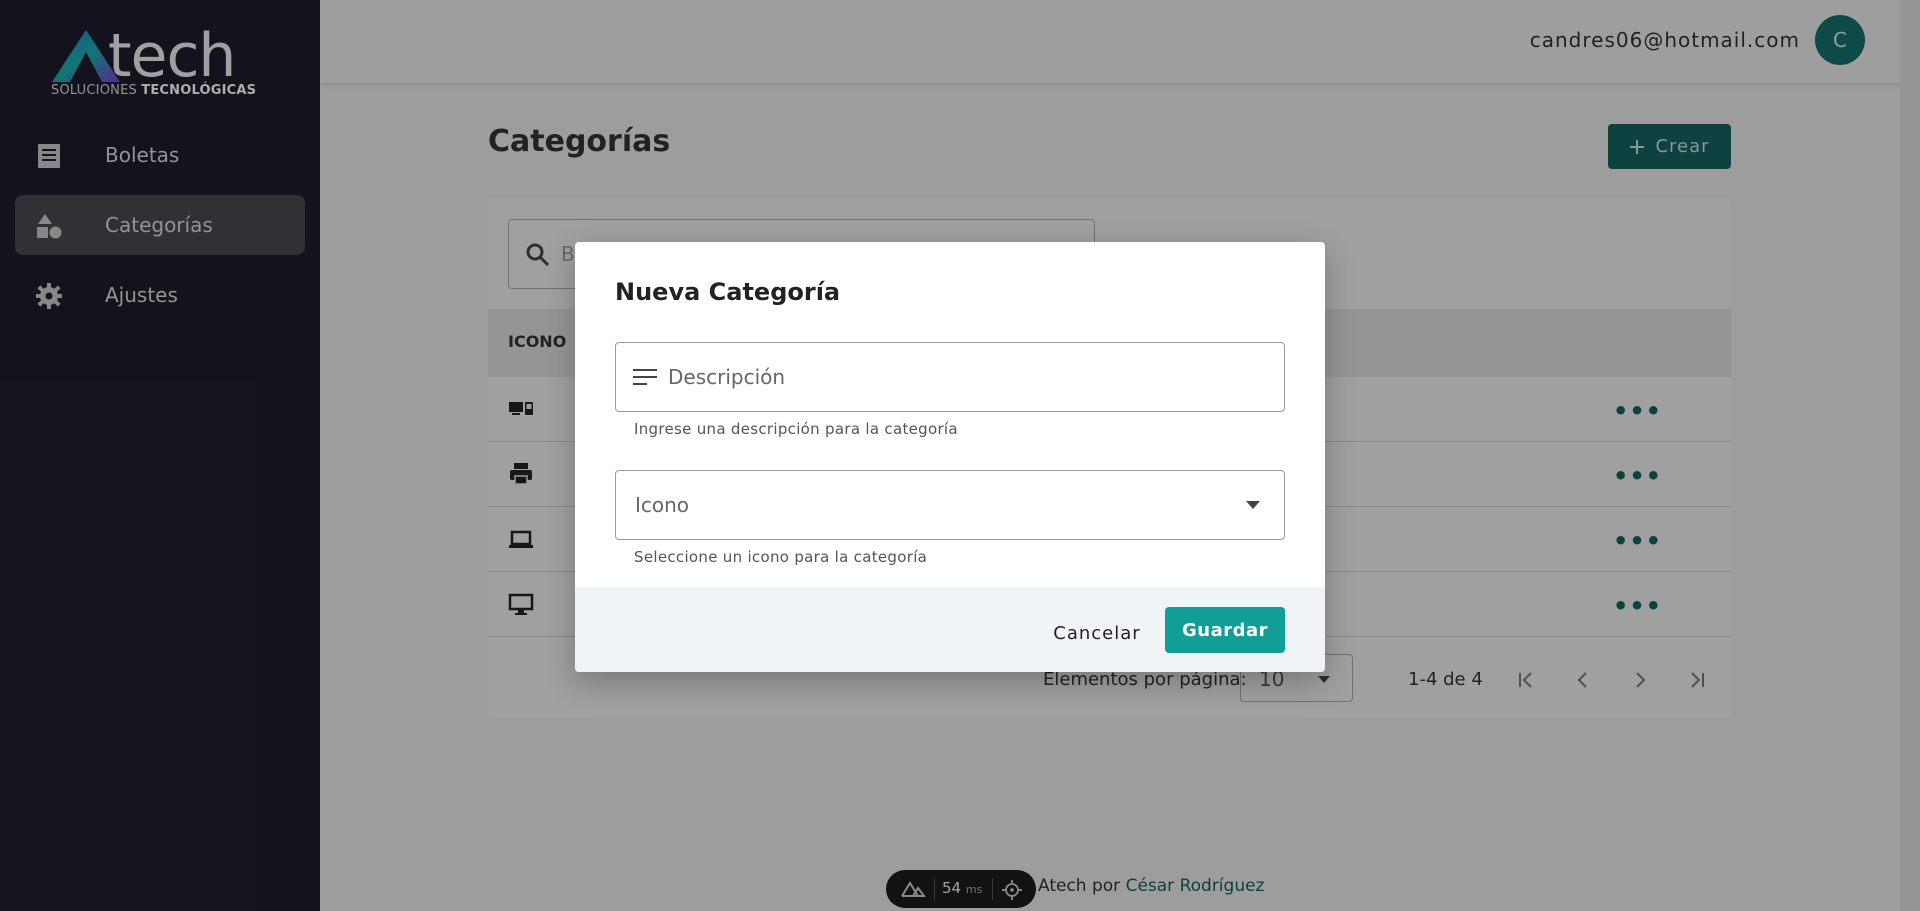  What do you see at coordinates (950, 629) in the screenshot?
I see `dialog-footer: Cancelar Guardar` at bounding box center [950, 629].